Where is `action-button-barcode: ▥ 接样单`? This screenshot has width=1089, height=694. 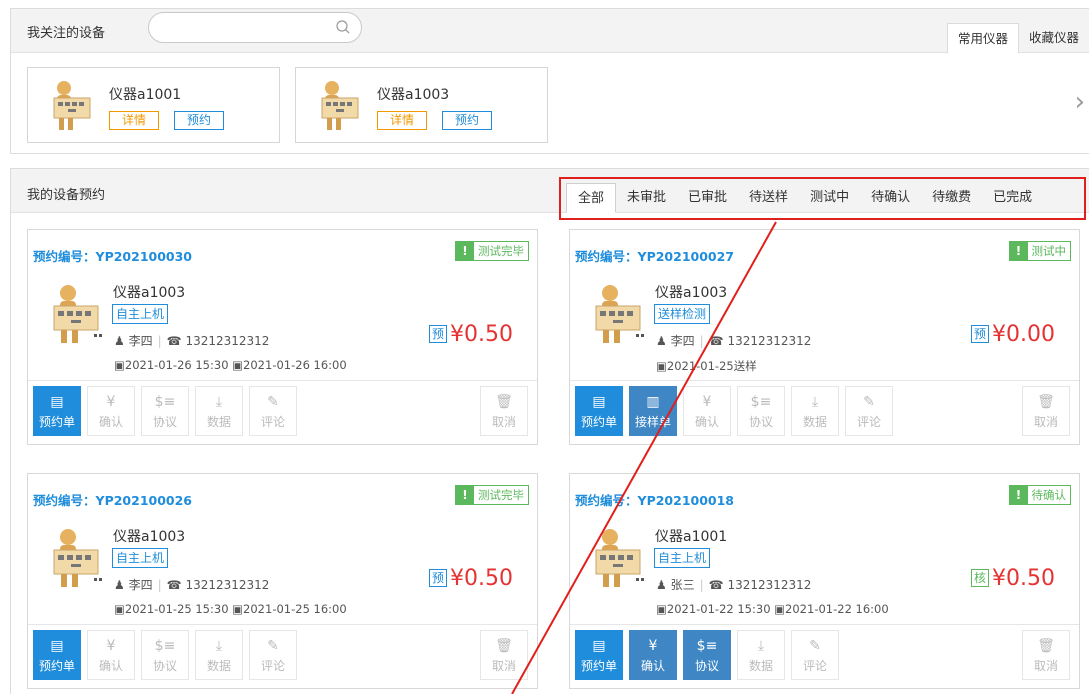
action-button-barcode: ▥ 接样单 is located at coordinates (653, 411).